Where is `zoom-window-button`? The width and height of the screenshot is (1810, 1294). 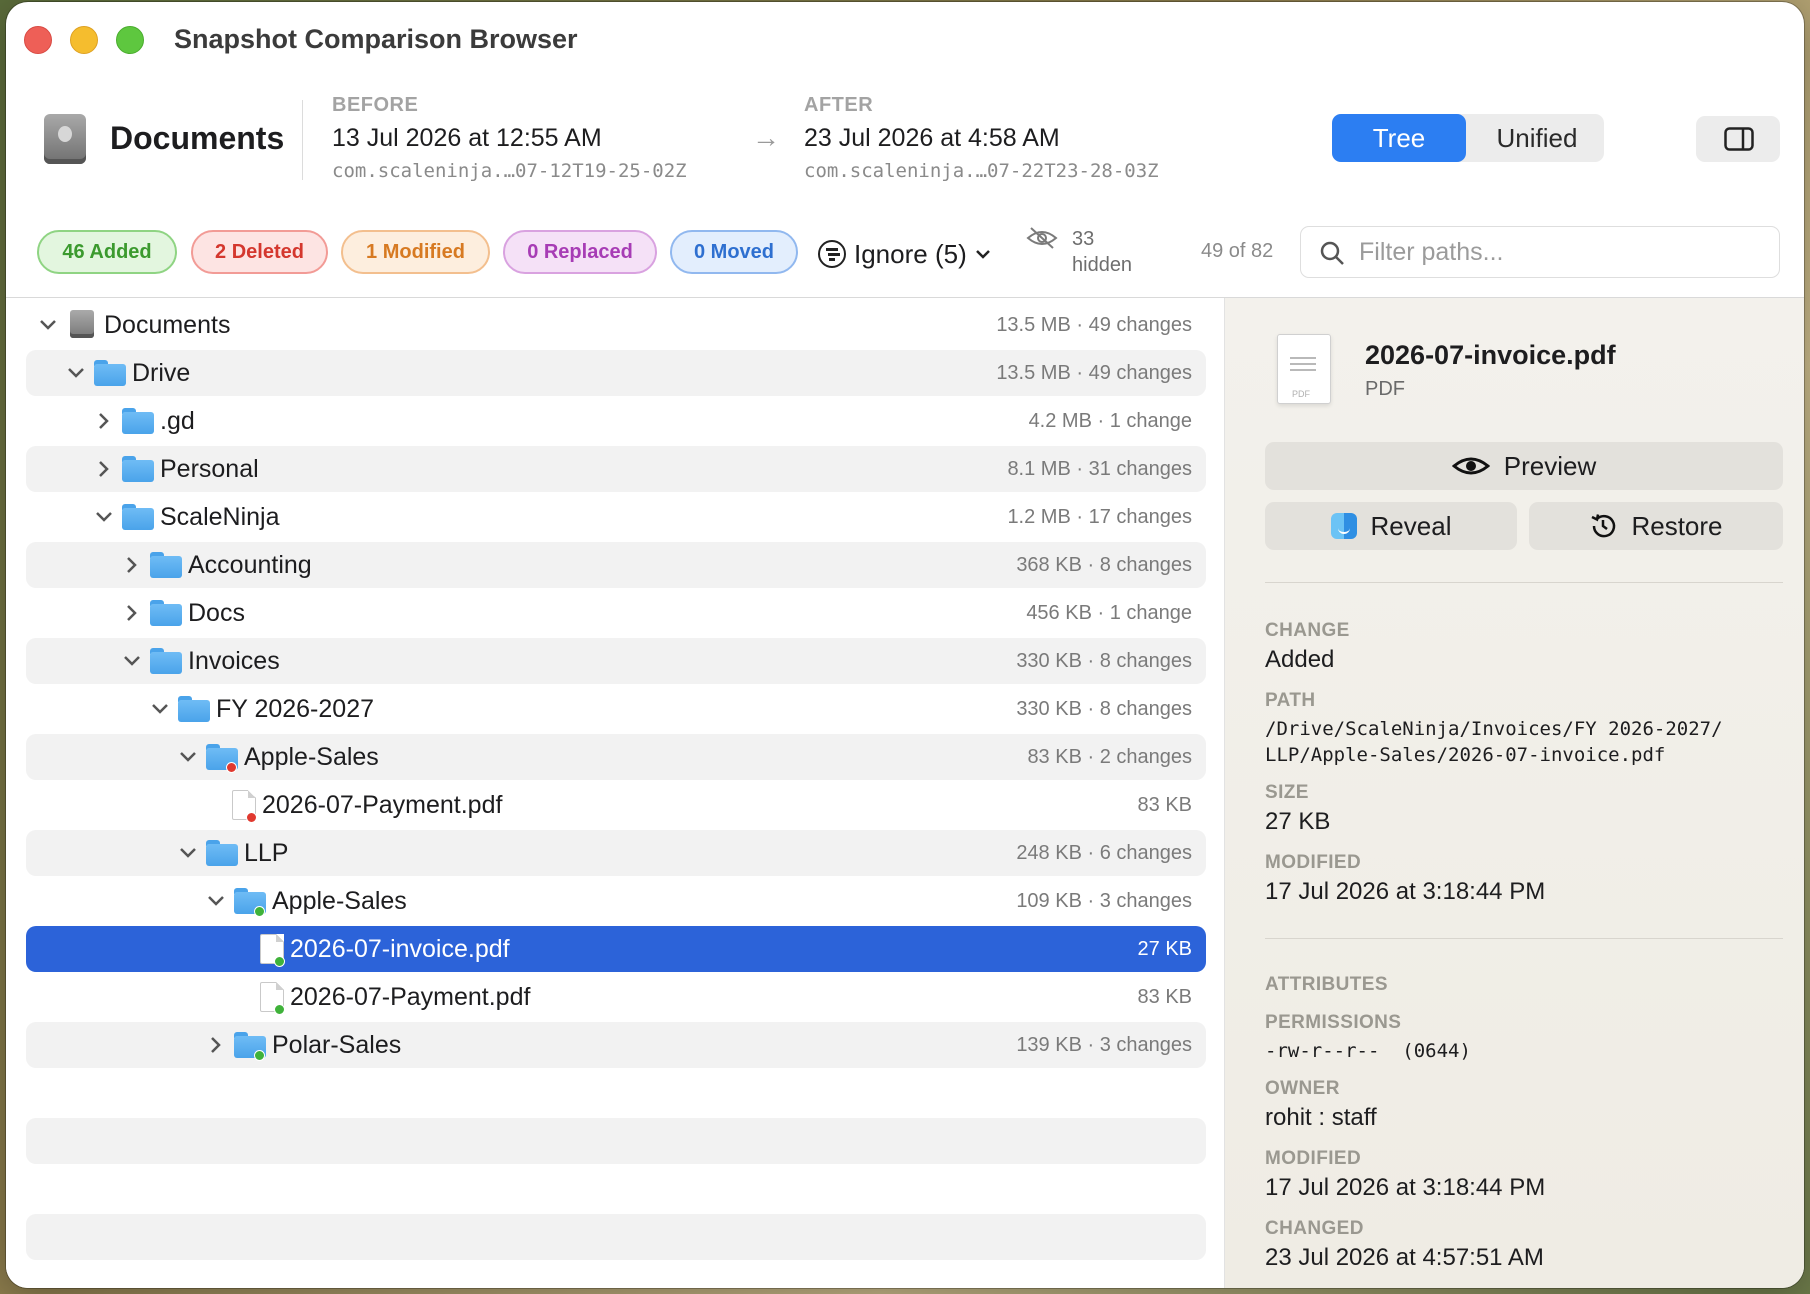
zoom-window-button is located at coordinates (130, 40).